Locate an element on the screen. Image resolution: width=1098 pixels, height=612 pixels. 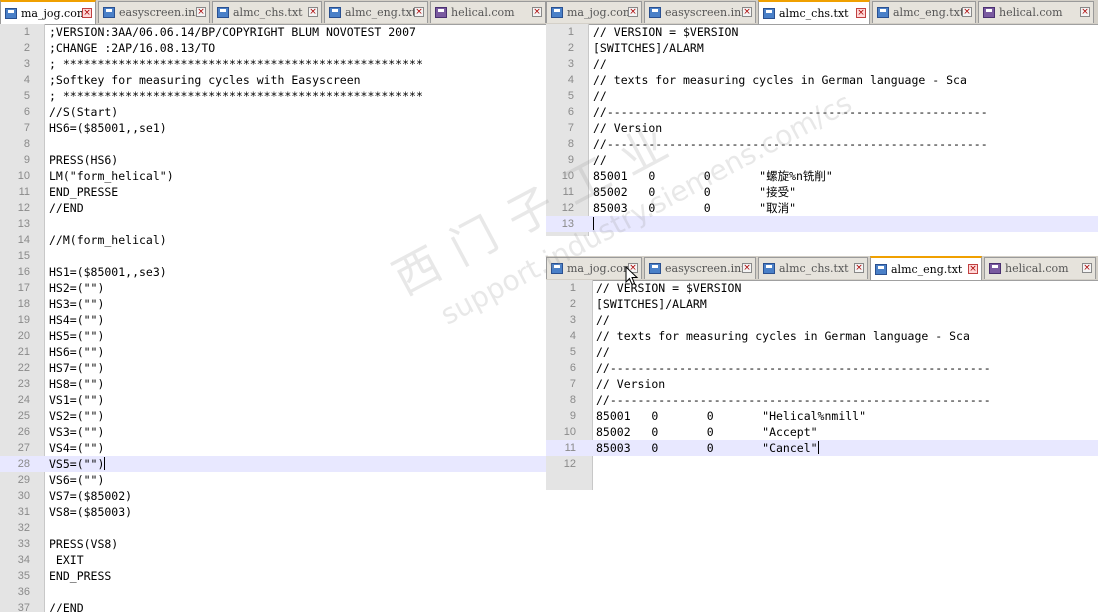
code-line: 20 HS5=("") is located at coordinates (274, 336).